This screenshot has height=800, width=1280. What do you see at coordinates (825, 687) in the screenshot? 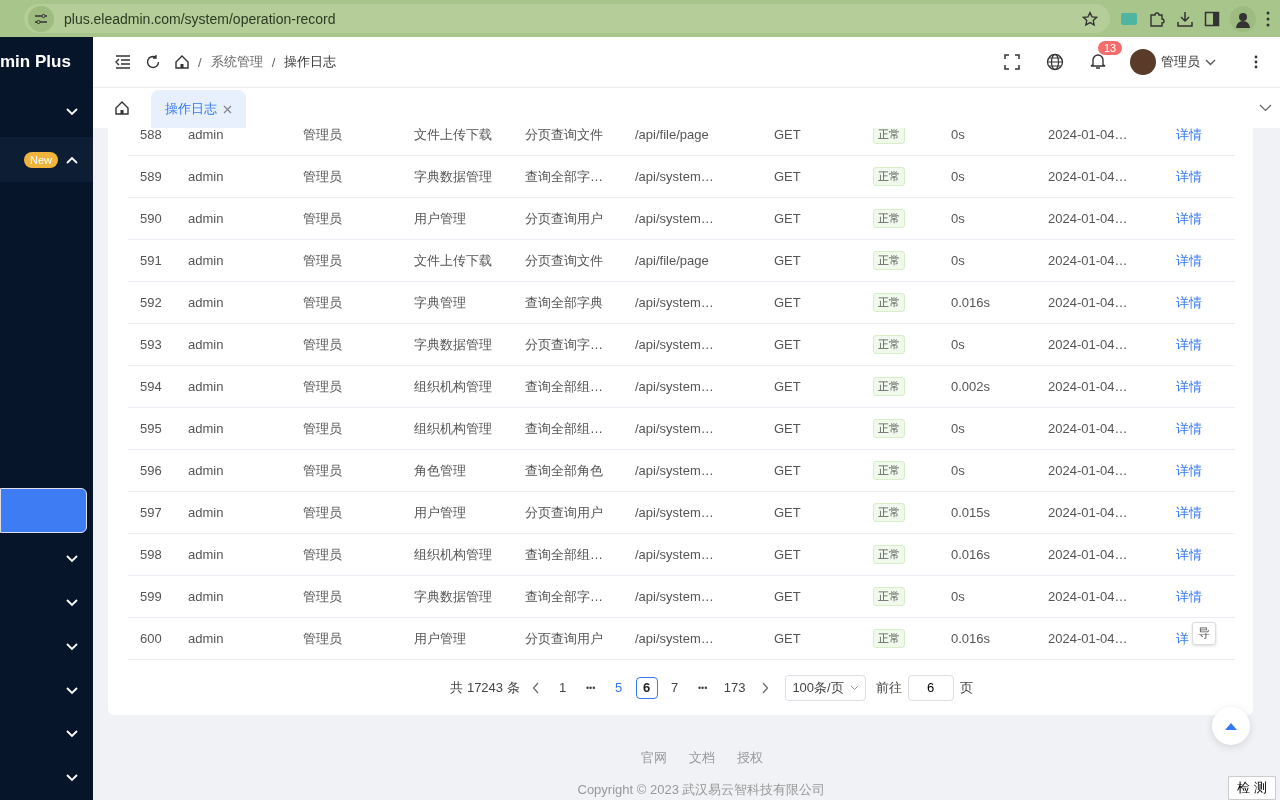
I see `page-size-select: 100条/页` at bounding box center [825, 687].